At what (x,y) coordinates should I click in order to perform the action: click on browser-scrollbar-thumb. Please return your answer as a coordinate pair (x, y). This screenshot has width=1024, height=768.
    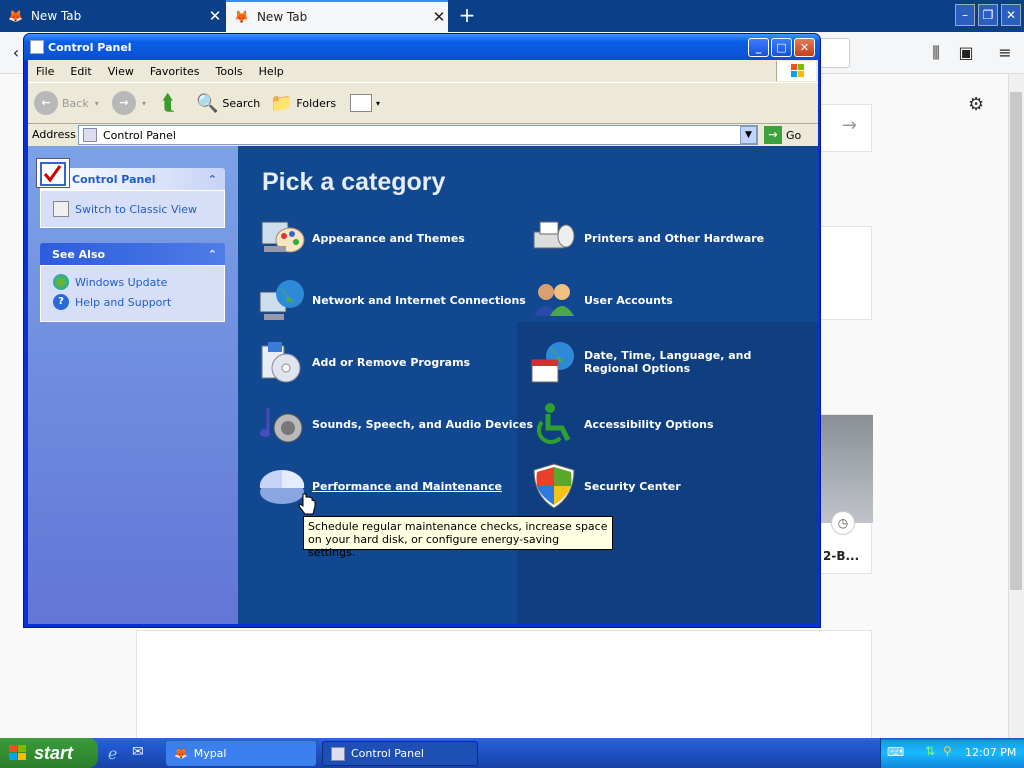
    Looking at the image, I should click on (1016, 341).